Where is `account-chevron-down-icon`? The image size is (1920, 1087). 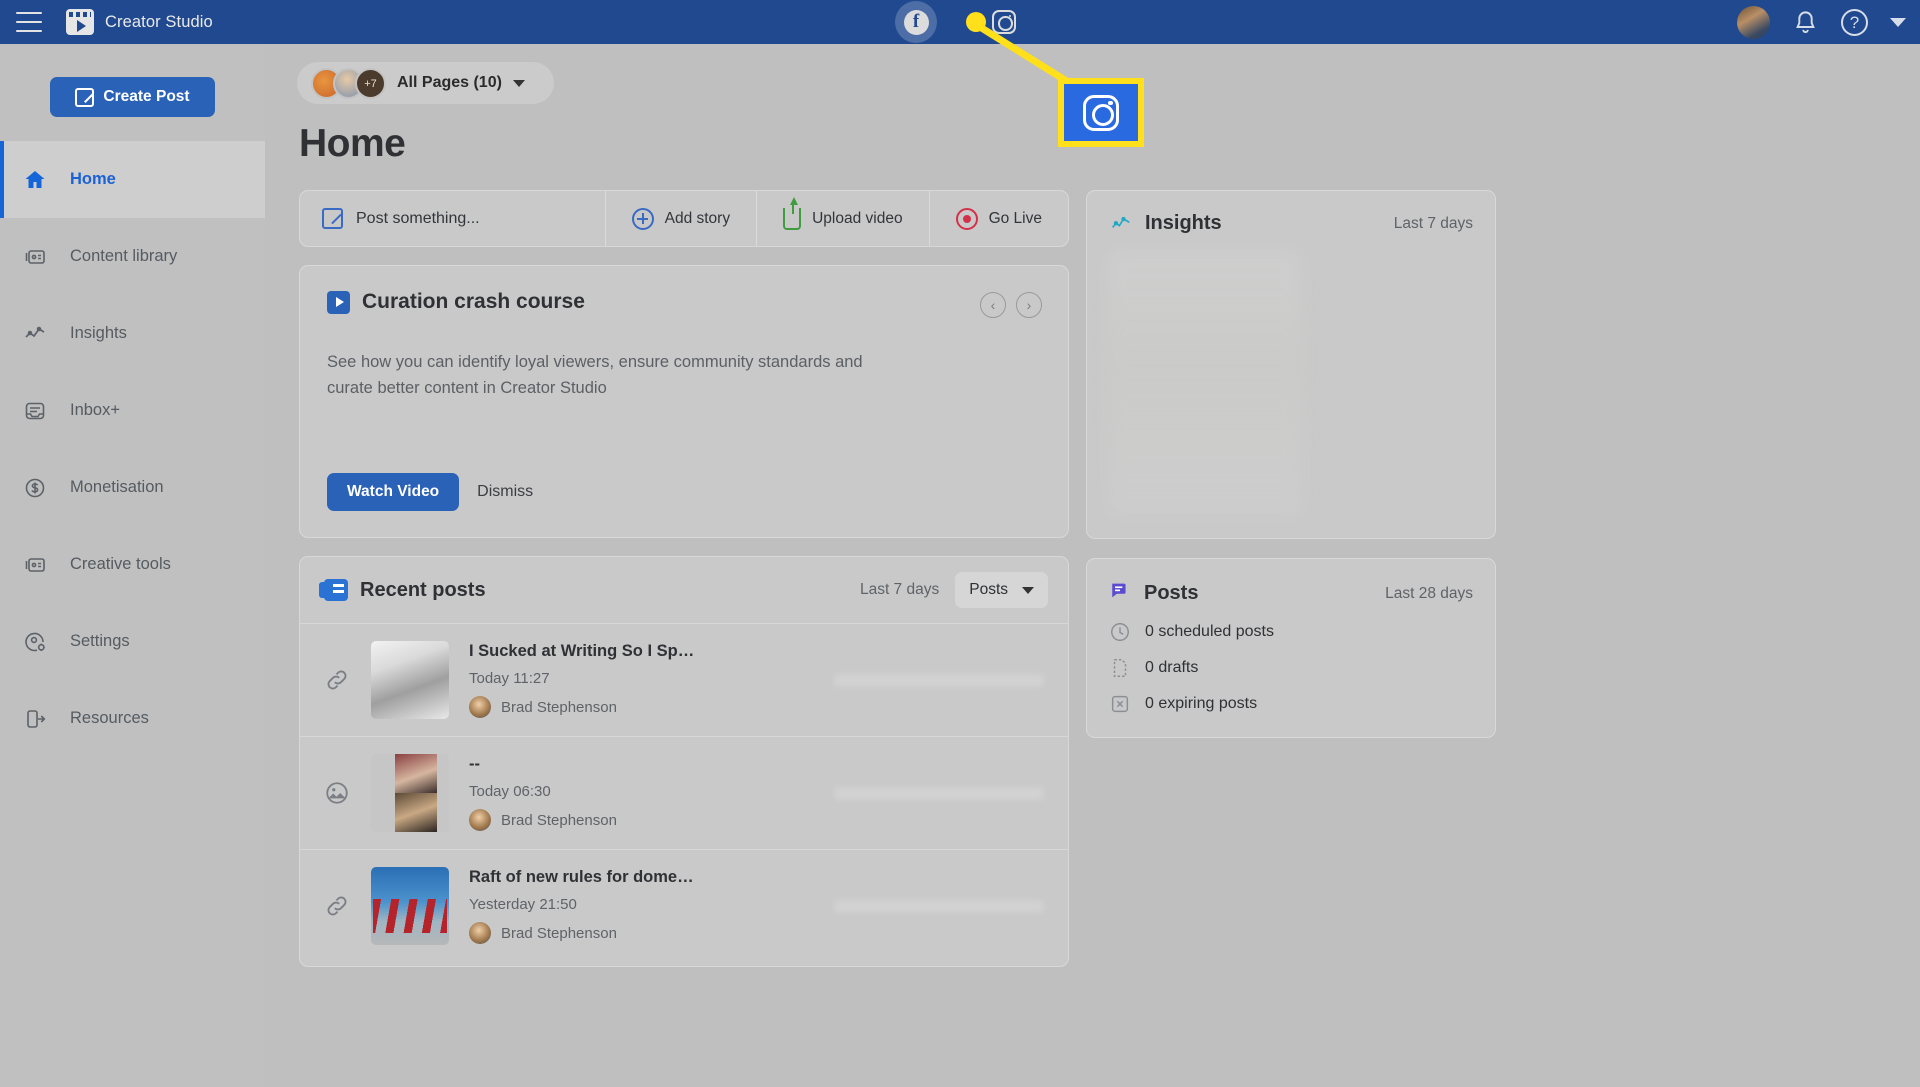
account-chevron-down-icon is located at coordinates (1898, 22).